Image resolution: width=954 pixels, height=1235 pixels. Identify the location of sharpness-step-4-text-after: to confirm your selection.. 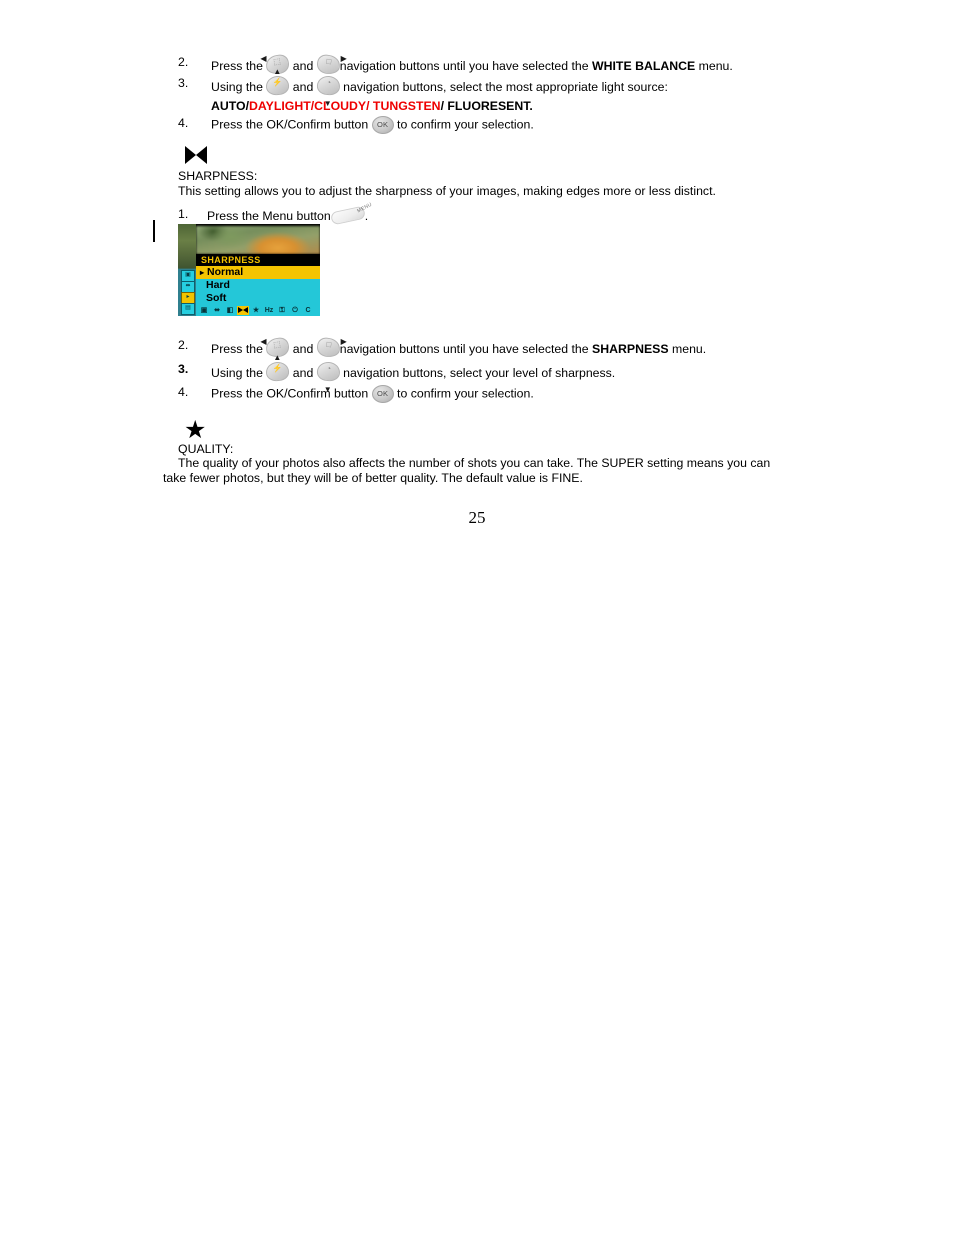
(465, 393).